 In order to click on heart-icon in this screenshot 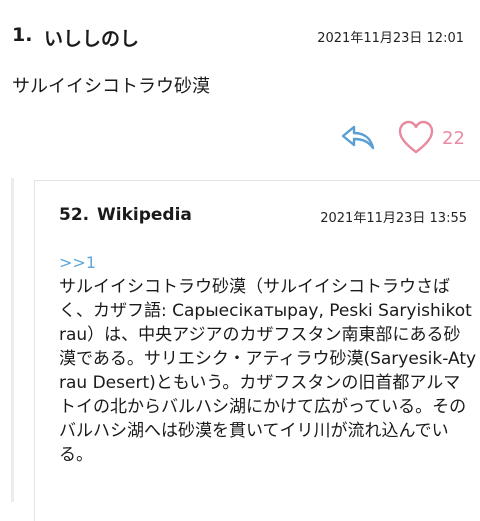, I will do `click(416, 137)`.